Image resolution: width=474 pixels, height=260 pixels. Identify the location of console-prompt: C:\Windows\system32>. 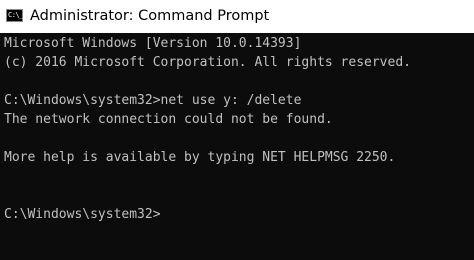
(239, 214).